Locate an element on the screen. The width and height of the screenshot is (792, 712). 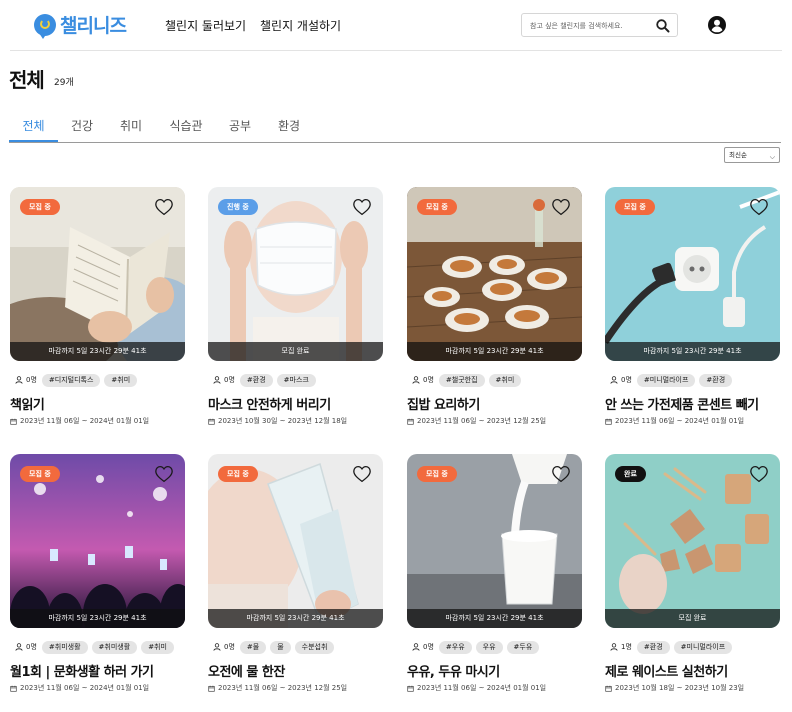
card-meta: 0명 #디지털디톡스 #취미 is located at coordinates (75, 380).